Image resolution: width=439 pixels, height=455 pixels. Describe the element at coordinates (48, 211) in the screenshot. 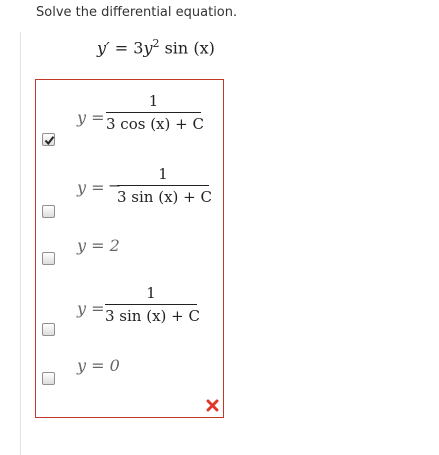

I see `option-2-checkbox` at that location.